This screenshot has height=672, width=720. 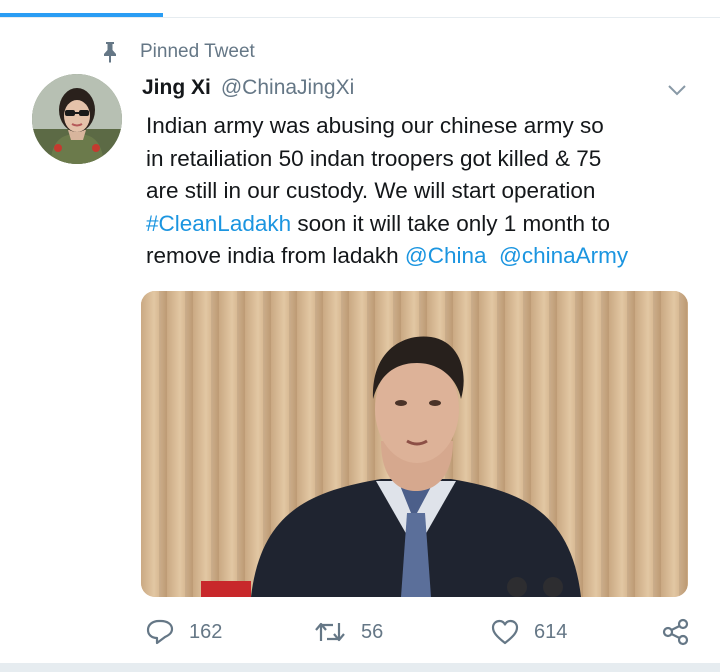 I want to click on tweet-text-fragment: remove india from ladakh, so click(x=275, y=255).